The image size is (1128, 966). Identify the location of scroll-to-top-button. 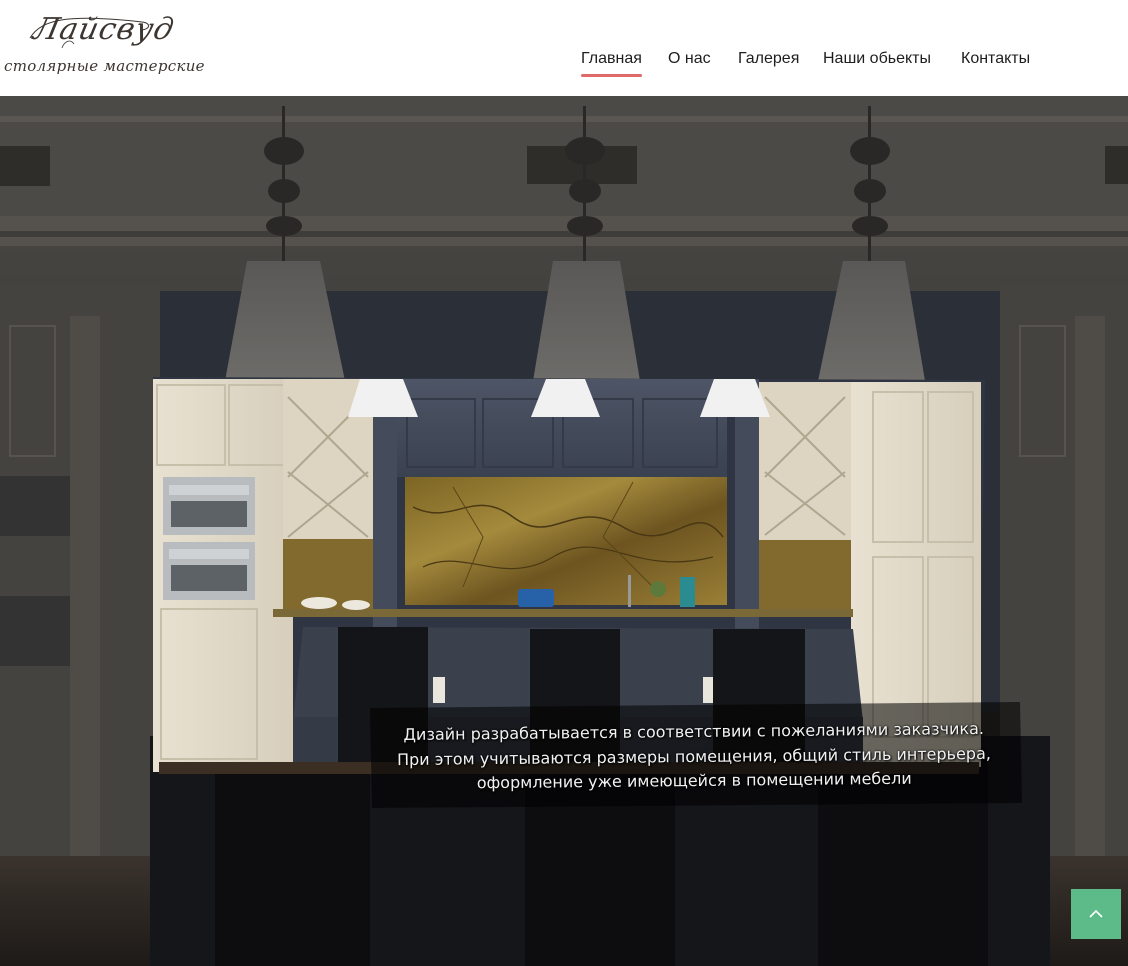
(1096, 914).